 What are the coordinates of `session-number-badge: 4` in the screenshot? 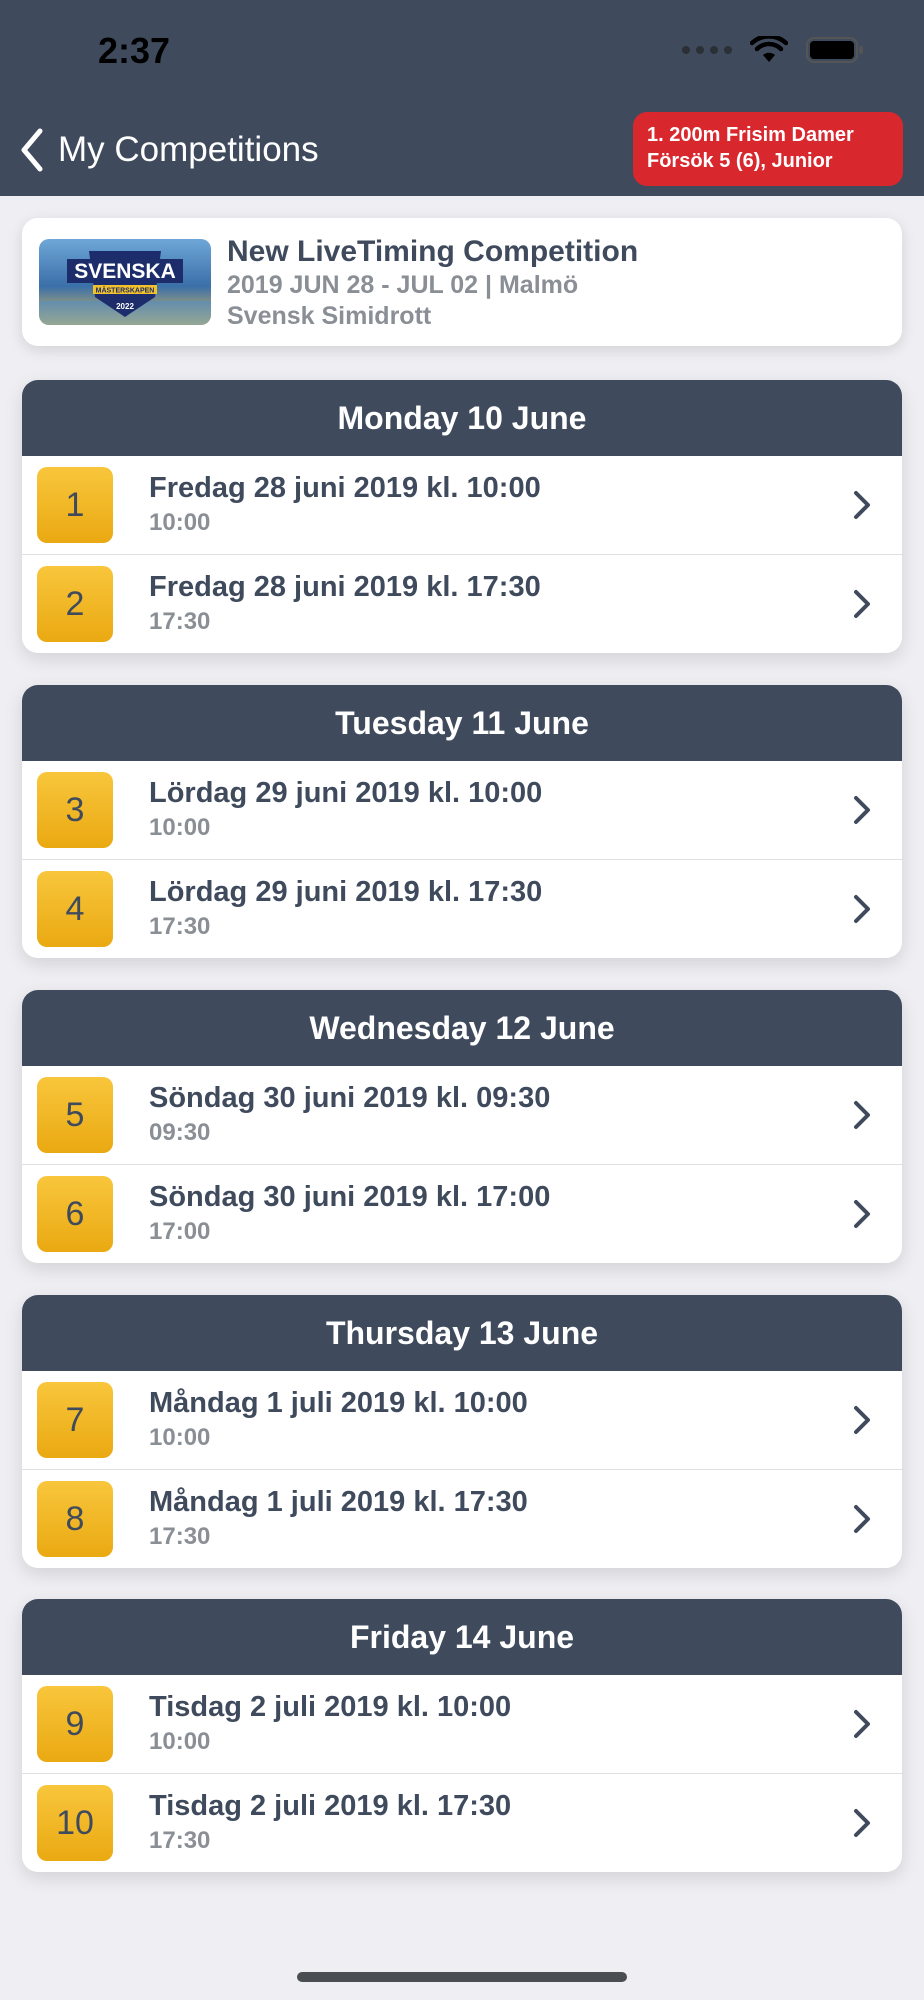 It's located at (75, 909).